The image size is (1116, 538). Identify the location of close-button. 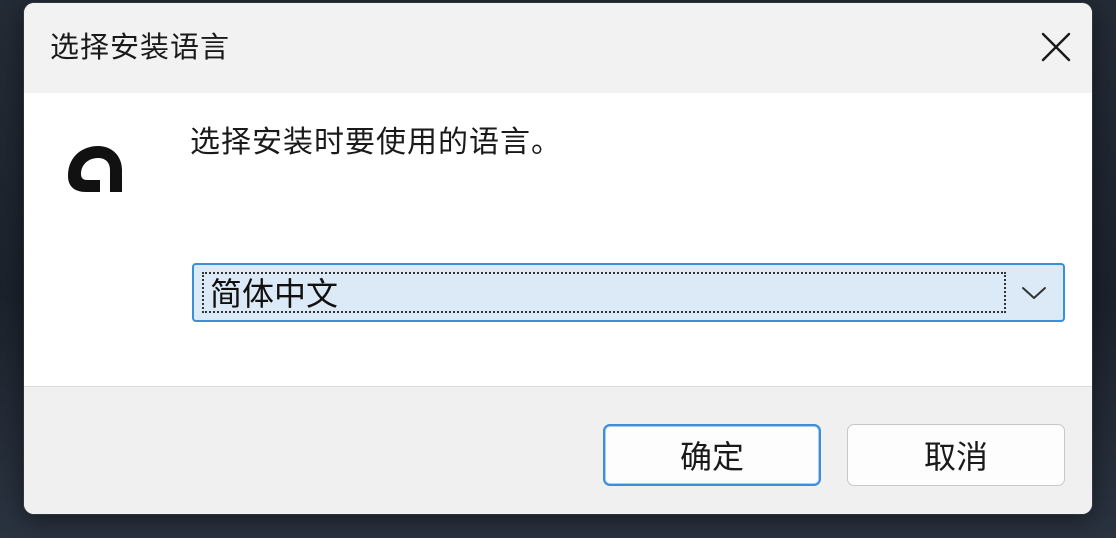
(1056, 47).